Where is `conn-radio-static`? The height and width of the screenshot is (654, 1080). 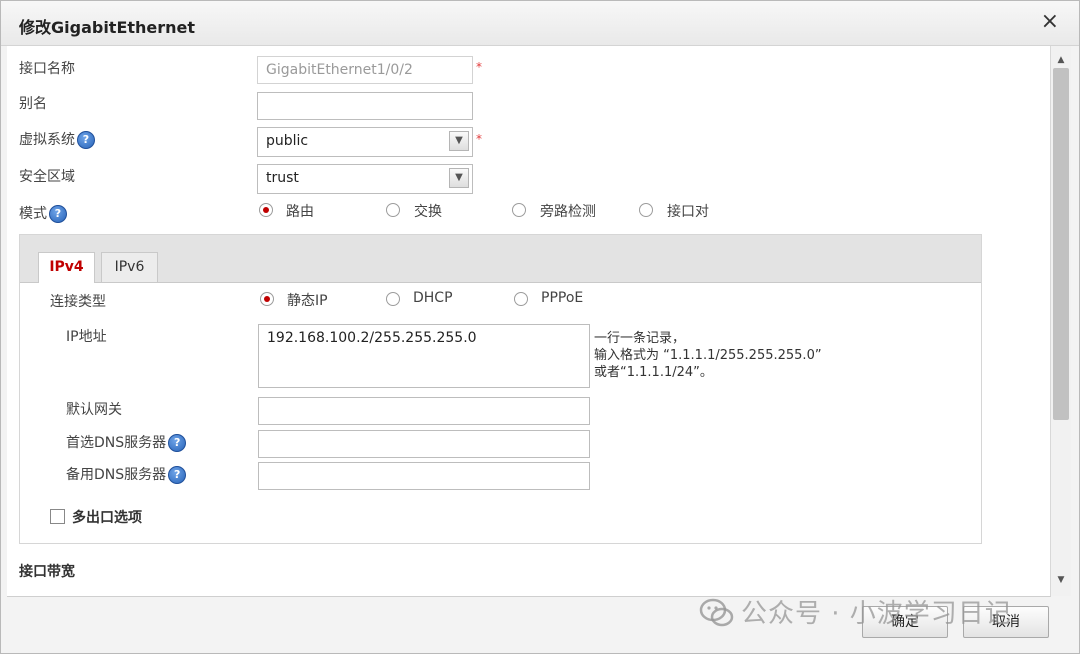 conn-radio-static is located at coordinates (267, 299).